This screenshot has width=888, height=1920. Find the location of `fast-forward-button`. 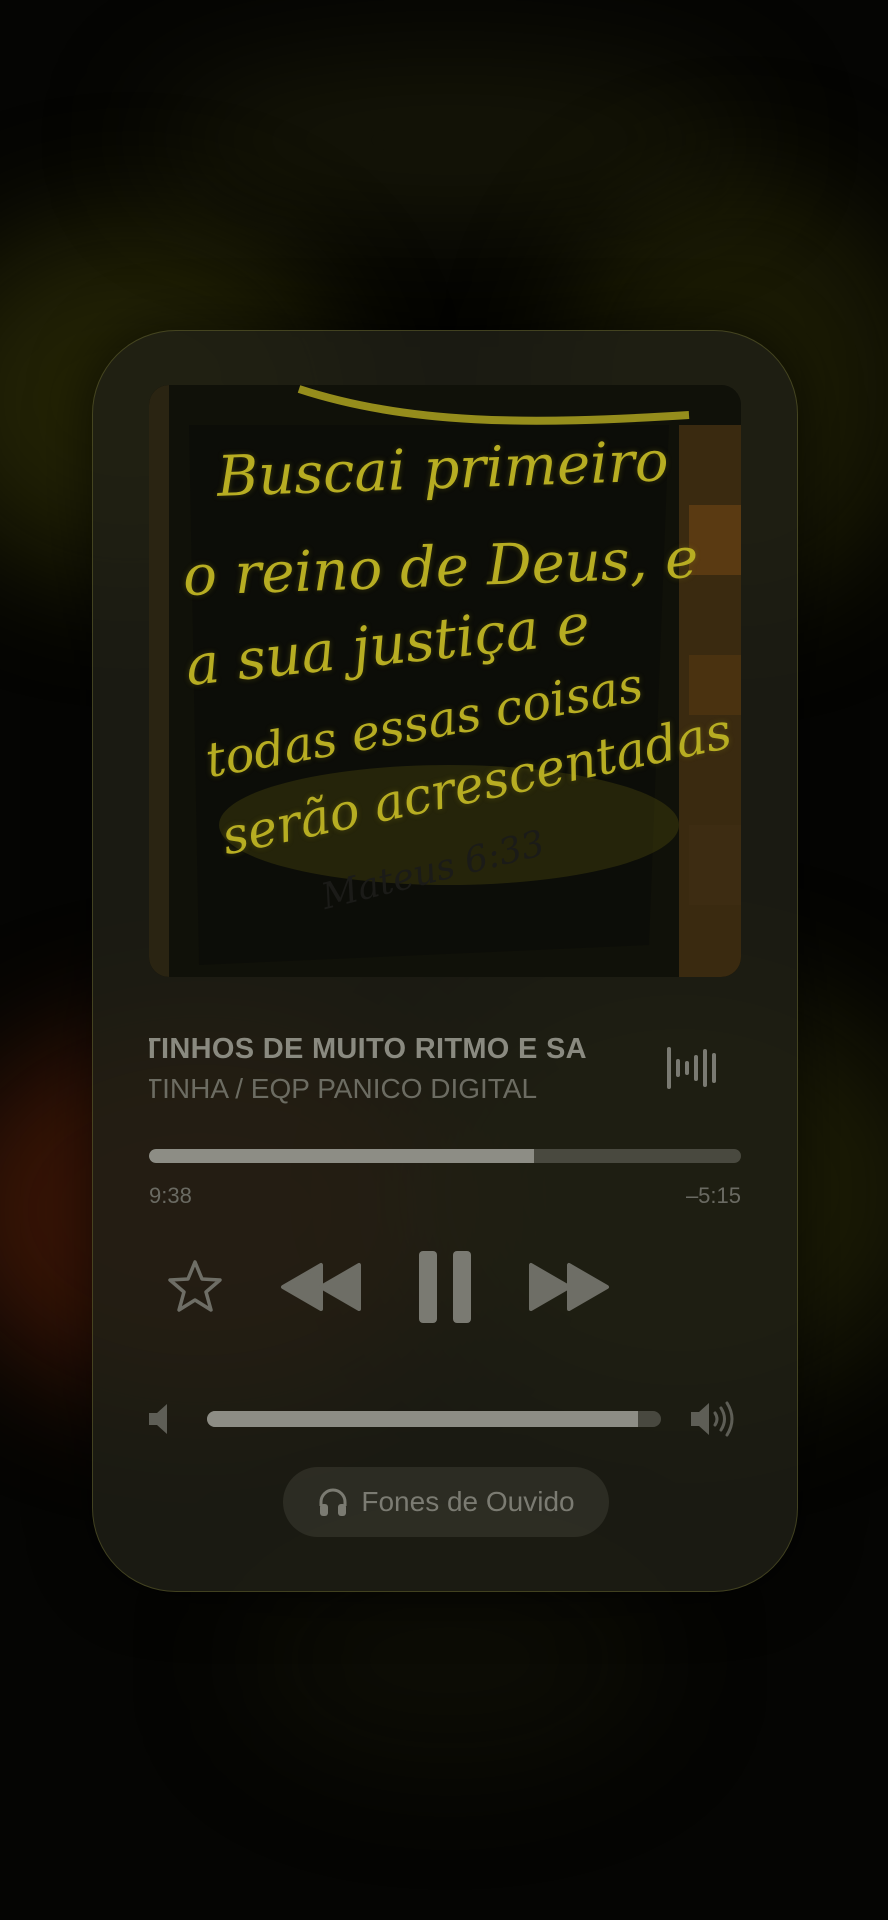

fast-forward-button is located at coordinates (569, 1287).